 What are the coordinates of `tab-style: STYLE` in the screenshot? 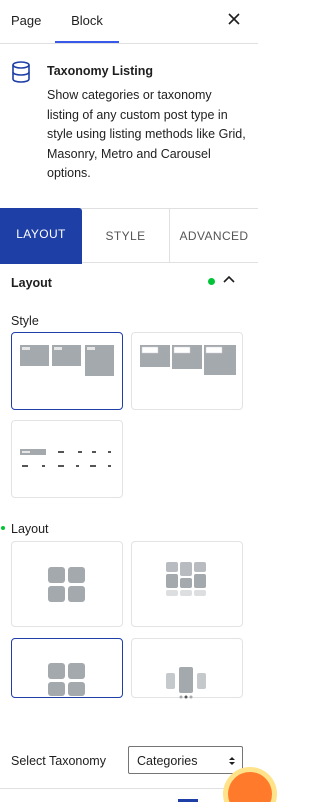 It's located at (126, 236).